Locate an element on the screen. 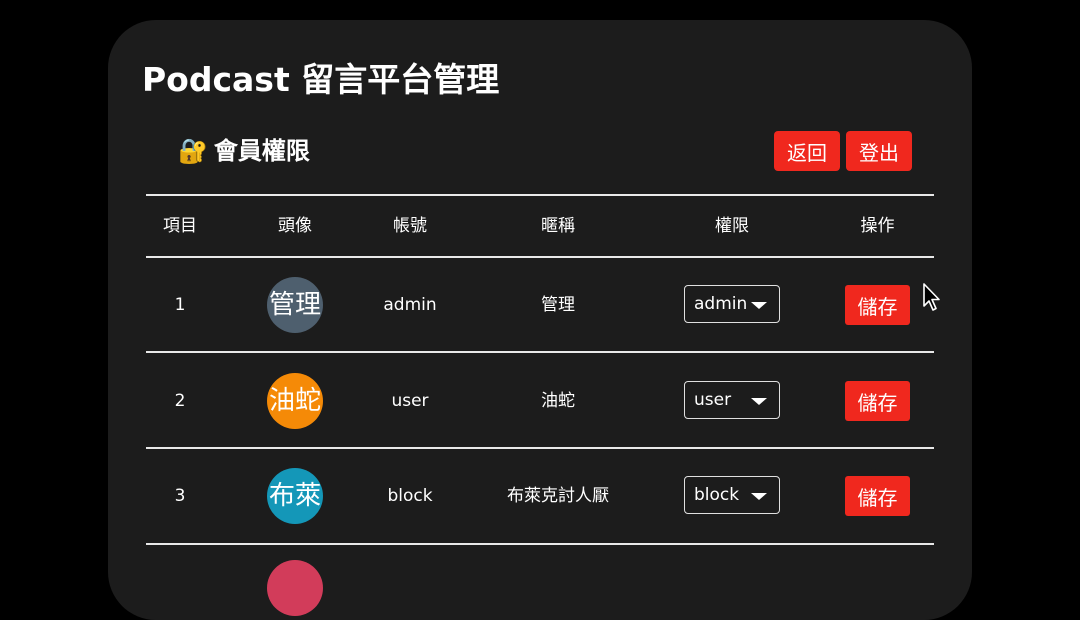  nickname-cell: 油蛇 is located at coordinates (558, 401).